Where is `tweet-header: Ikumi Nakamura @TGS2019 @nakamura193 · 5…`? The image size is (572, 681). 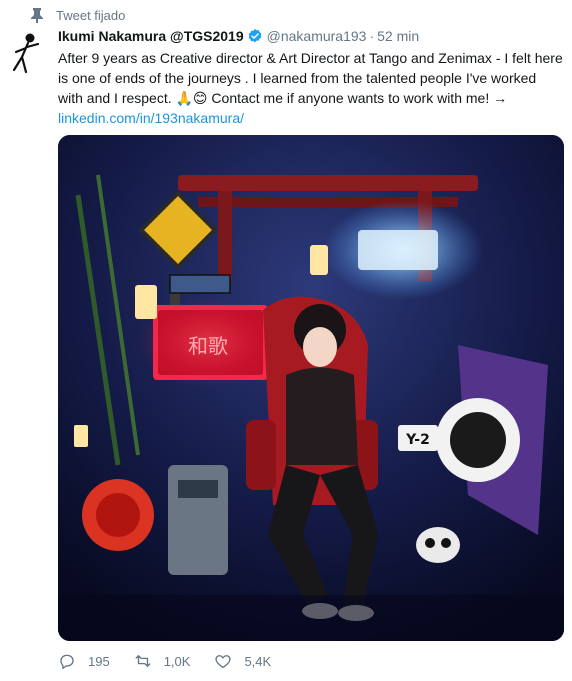 tweet-header: Ikumi Nakamura @TGS2019 @nakamura193 · 5… is located at coordinates (311, 36).